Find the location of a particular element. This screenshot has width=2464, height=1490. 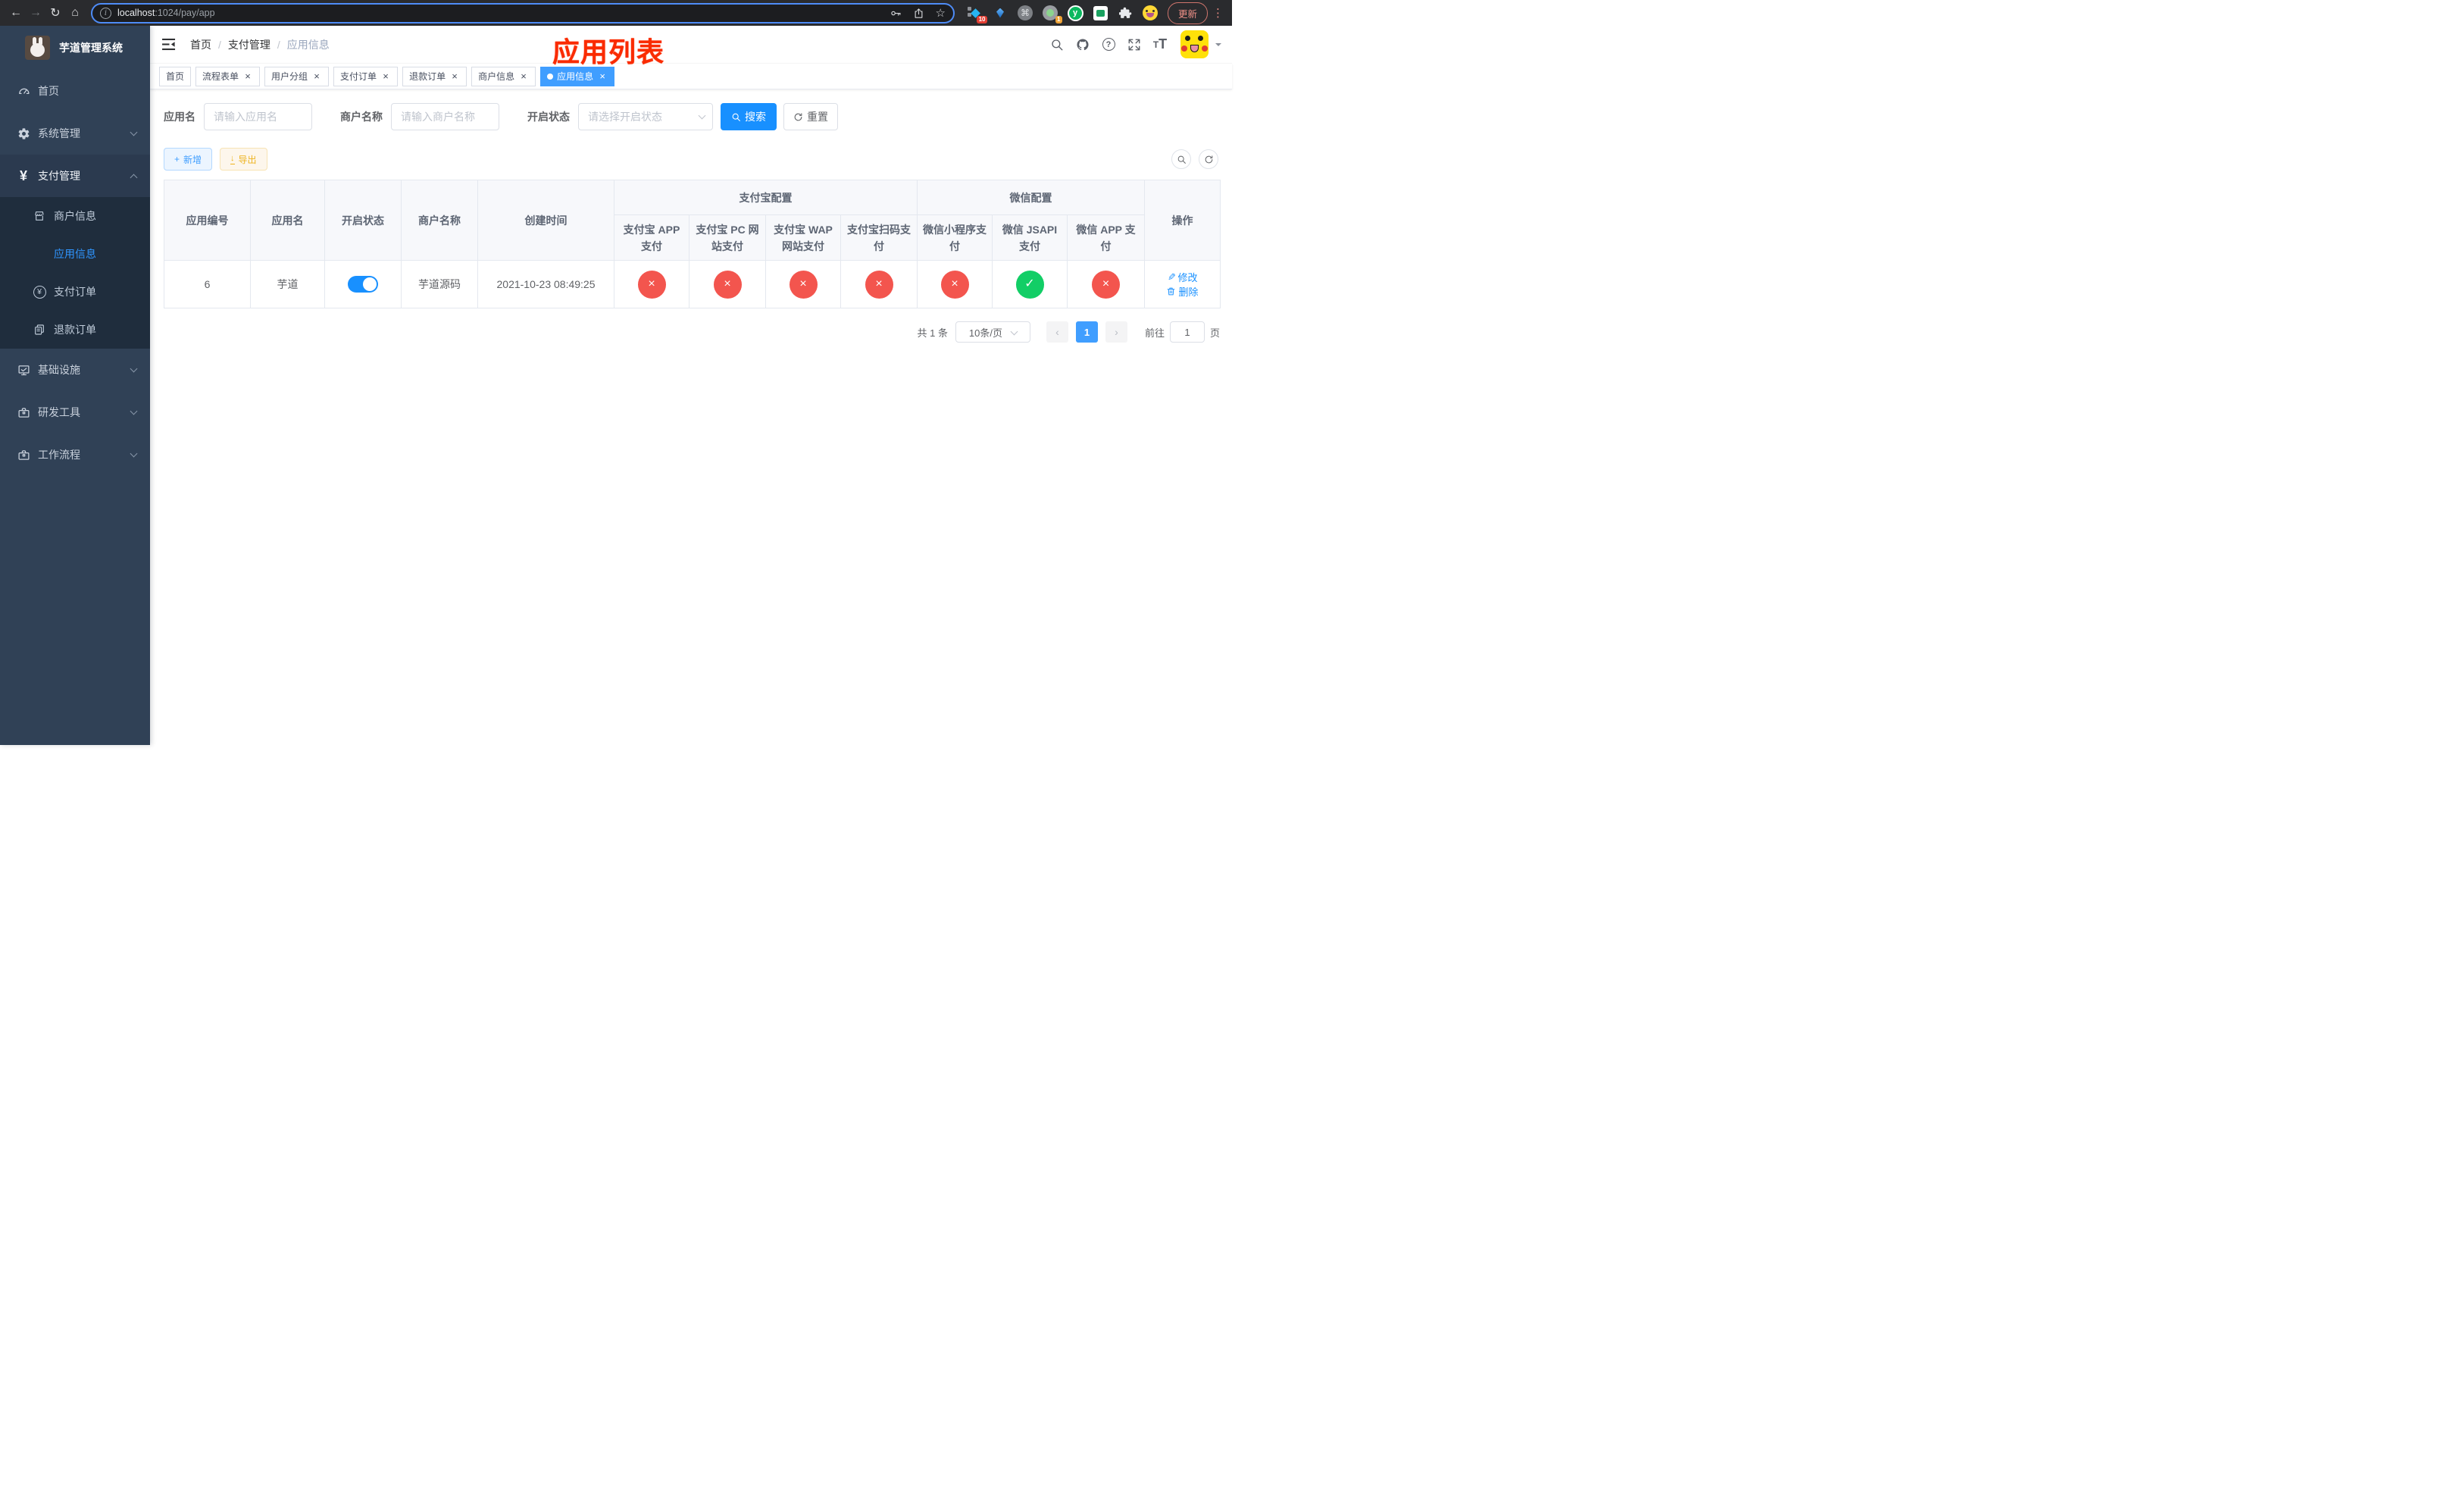

sidebar-logo-row: 芋道管理系统 is located at coordinates (75, 48).